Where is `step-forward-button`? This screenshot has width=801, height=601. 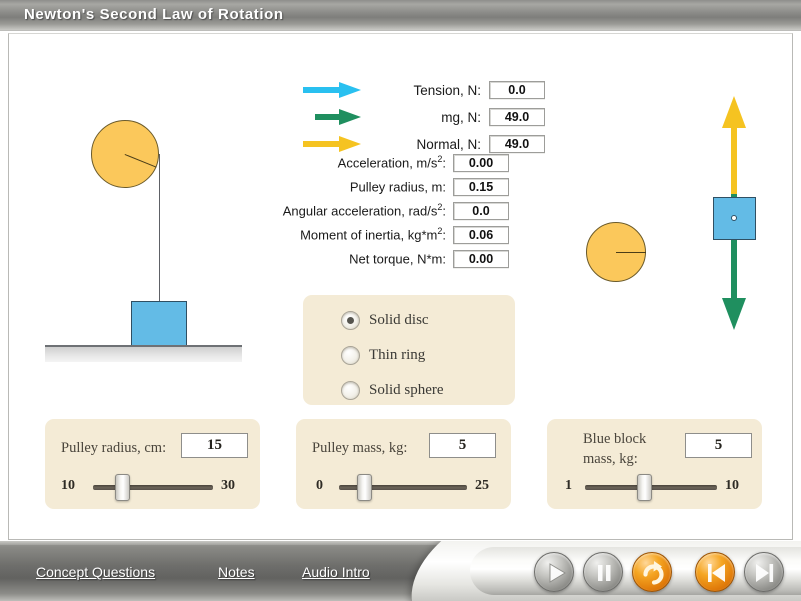 step-forward-button is located at coordinates (764, 572).